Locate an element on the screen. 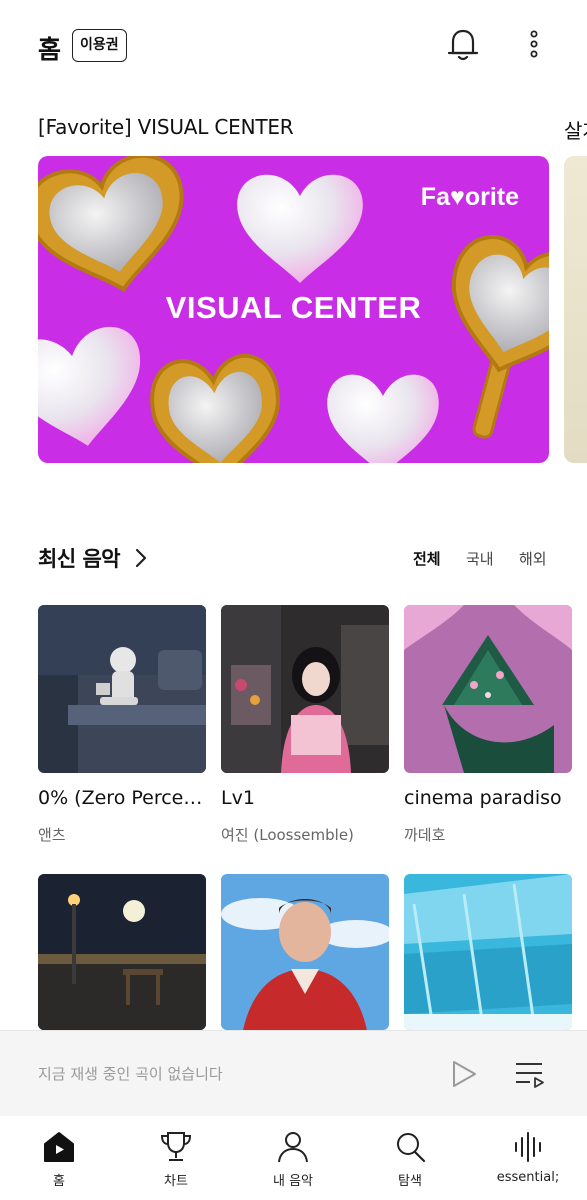 This screenshot has width=587, height=1200. filter-international-tab: 해외 is located at coordinates (533, 558).